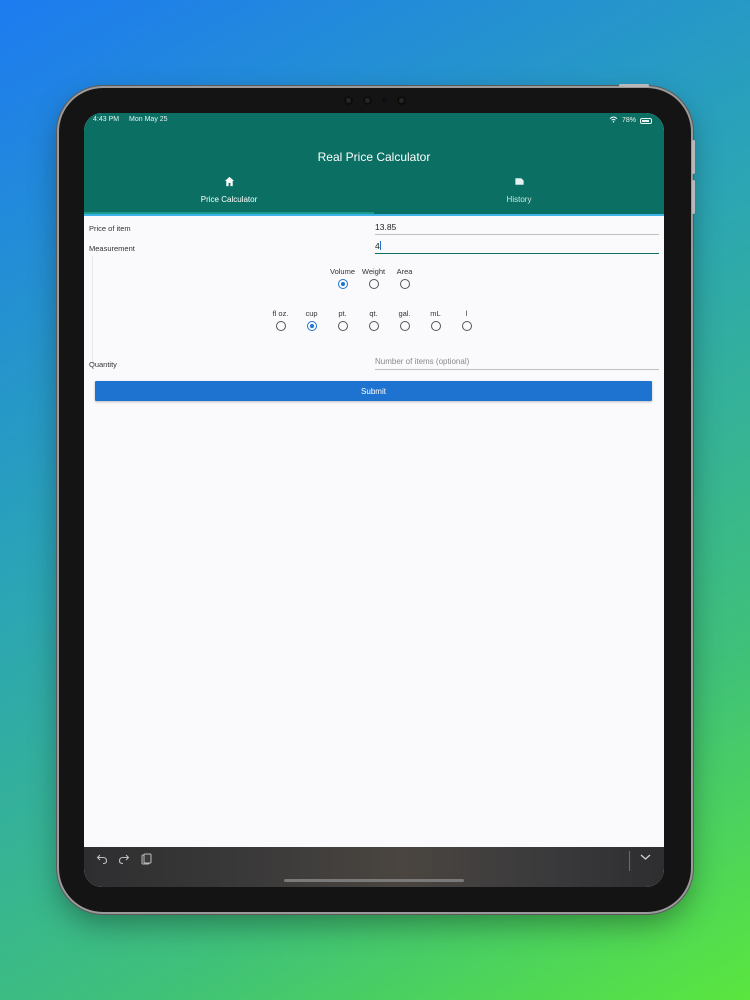  Describe the element at coordinates (435, 326) in the screenshot. I see `radio-ml` at that location.